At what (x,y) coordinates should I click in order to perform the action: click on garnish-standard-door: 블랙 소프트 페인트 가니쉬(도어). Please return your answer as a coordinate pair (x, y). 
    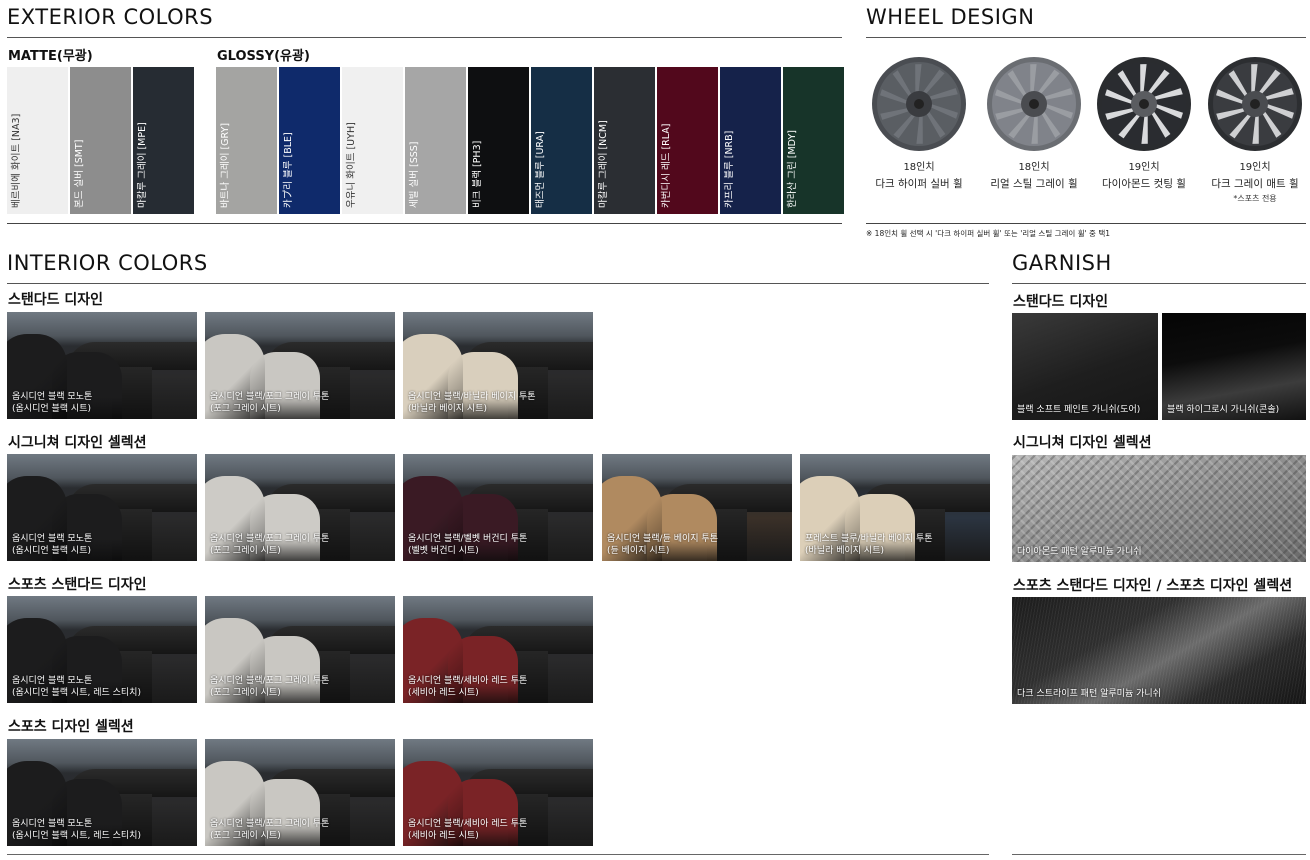
    Looking at the image, I should click on (1085, 366).